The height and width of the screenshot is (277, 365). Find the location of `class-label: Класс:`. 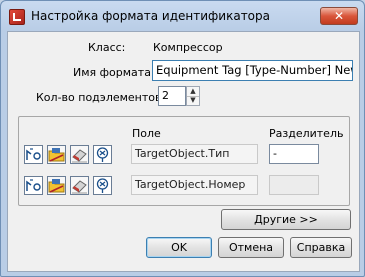

class-label: Класс: is located at coordinates (107, 47).